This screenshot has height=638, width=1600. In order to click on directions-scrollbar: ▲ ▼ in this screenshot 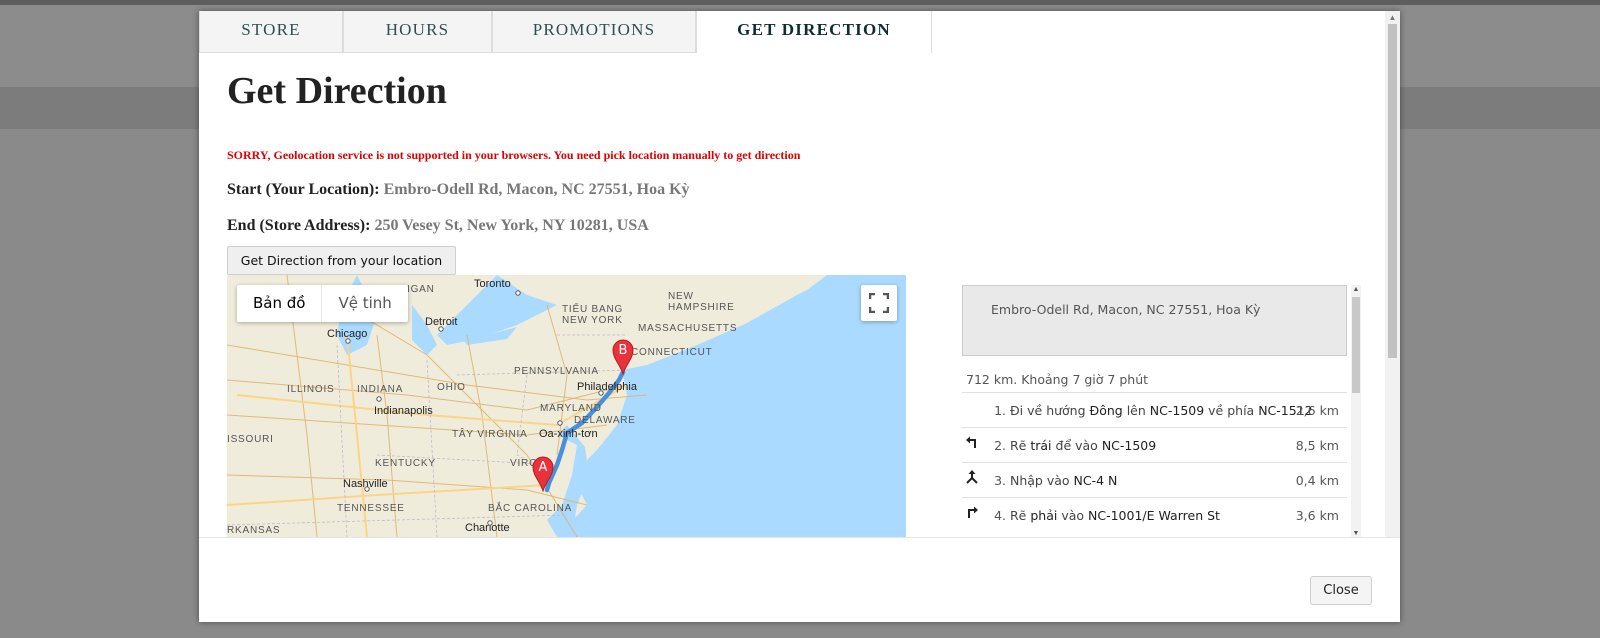, I will do `click(1356, 411)`.